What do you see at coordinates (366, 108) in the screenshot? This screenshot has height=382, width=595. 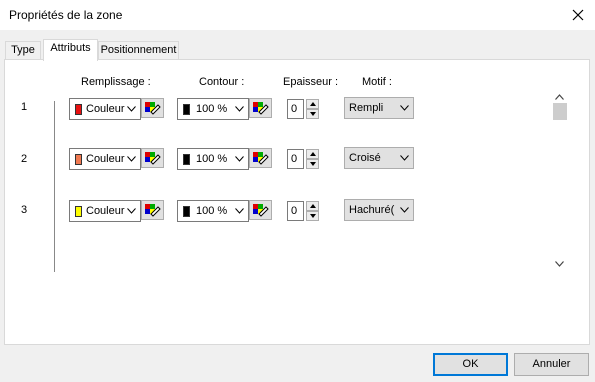 I see `motif-select-value: Rempli` at bounding box center [366, 108].